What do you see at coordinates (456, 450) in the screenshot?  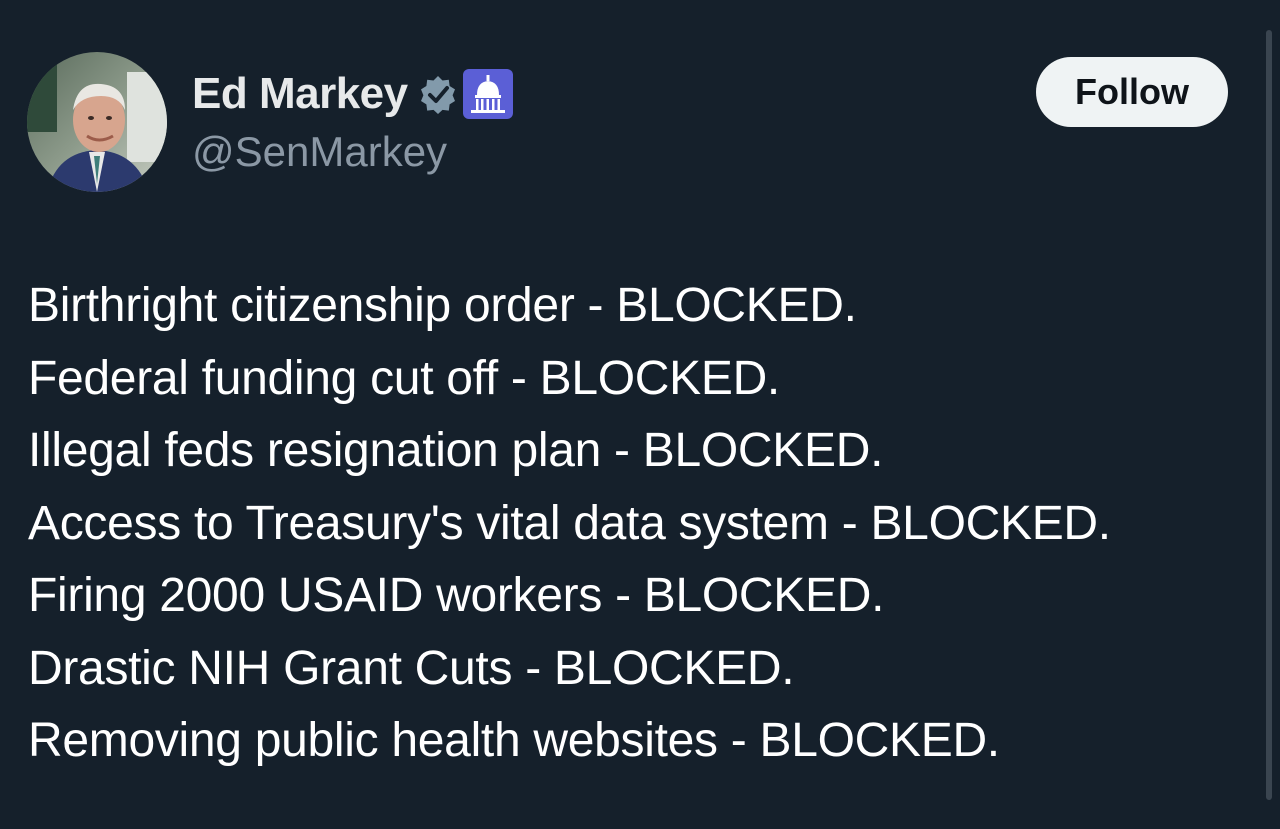 I see `tweet-text-line: Illegal feds resignation plan - BLOCKED.` at bounding box center [456, 450].